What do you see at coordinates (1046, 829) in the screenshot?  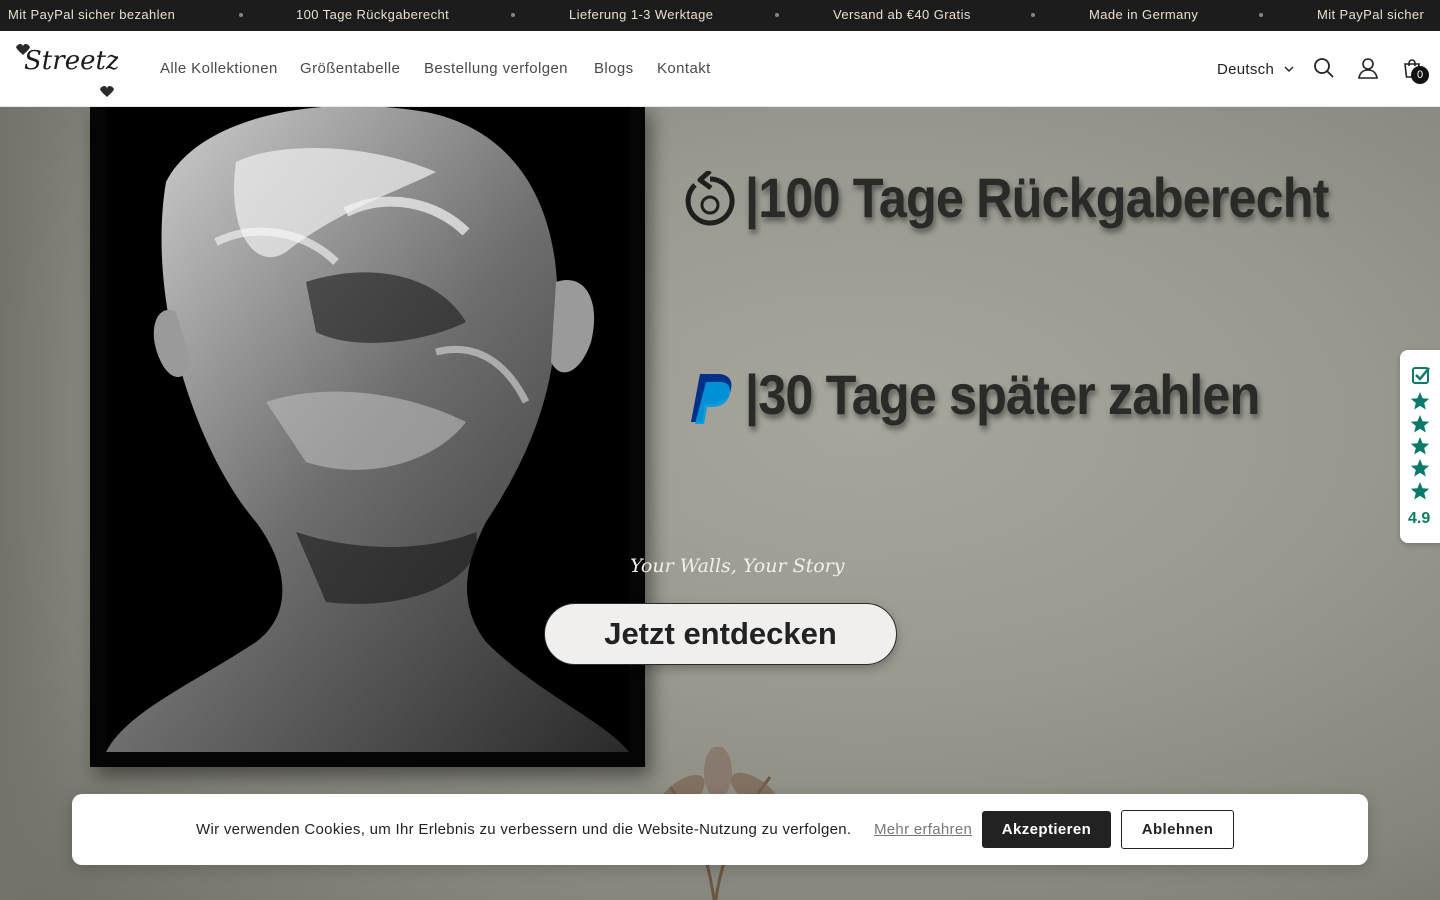 I see `accept-cookies-button: Akzeptieren` at bounding box center [1046, 829].